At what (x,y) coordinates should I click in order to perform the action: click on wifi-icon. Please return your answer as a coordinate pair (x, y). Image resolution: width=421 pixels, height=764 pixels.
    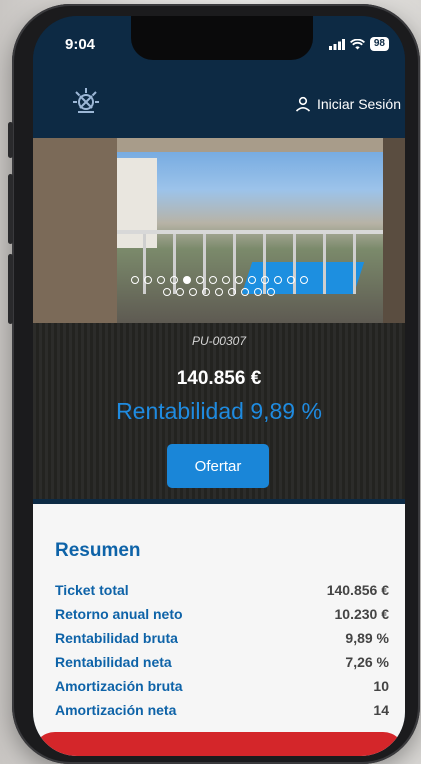
    Looking at the image, I should click on (357, 43).